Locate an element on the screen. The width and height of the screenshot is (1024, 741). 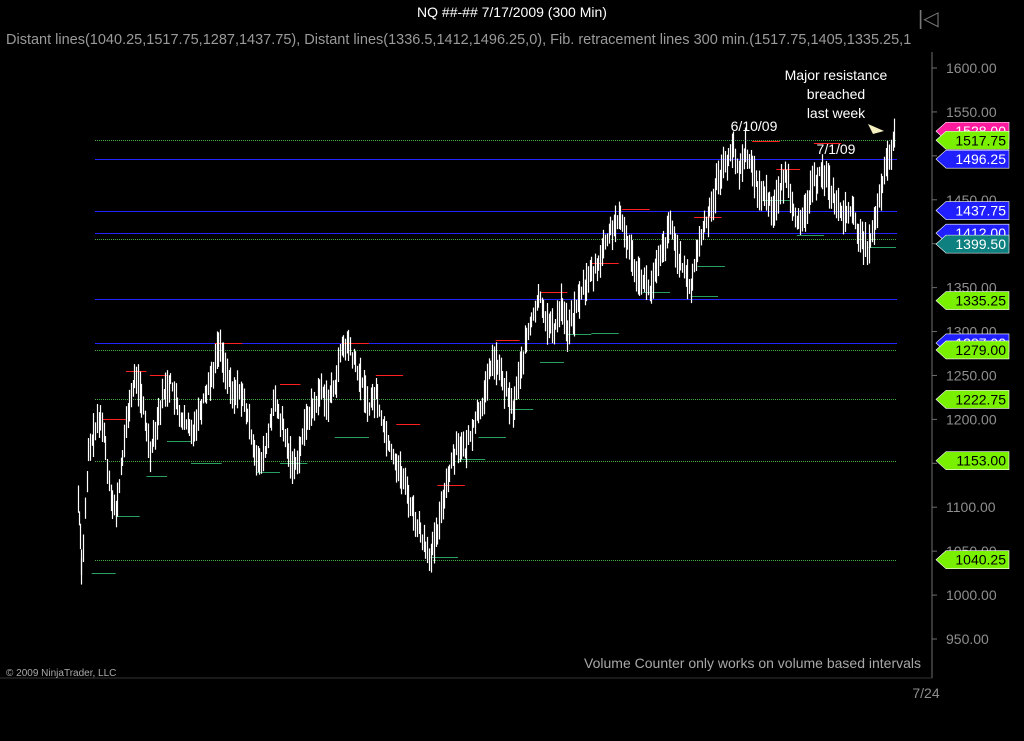
tick-label-8: 1200.00 is located at coordinates (971, 419).